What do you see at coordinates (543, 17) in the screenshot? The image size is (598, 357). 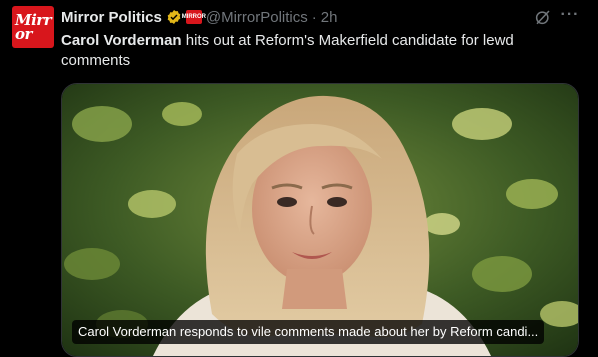 I see `grok-icon` at bounding box center [543, 17].